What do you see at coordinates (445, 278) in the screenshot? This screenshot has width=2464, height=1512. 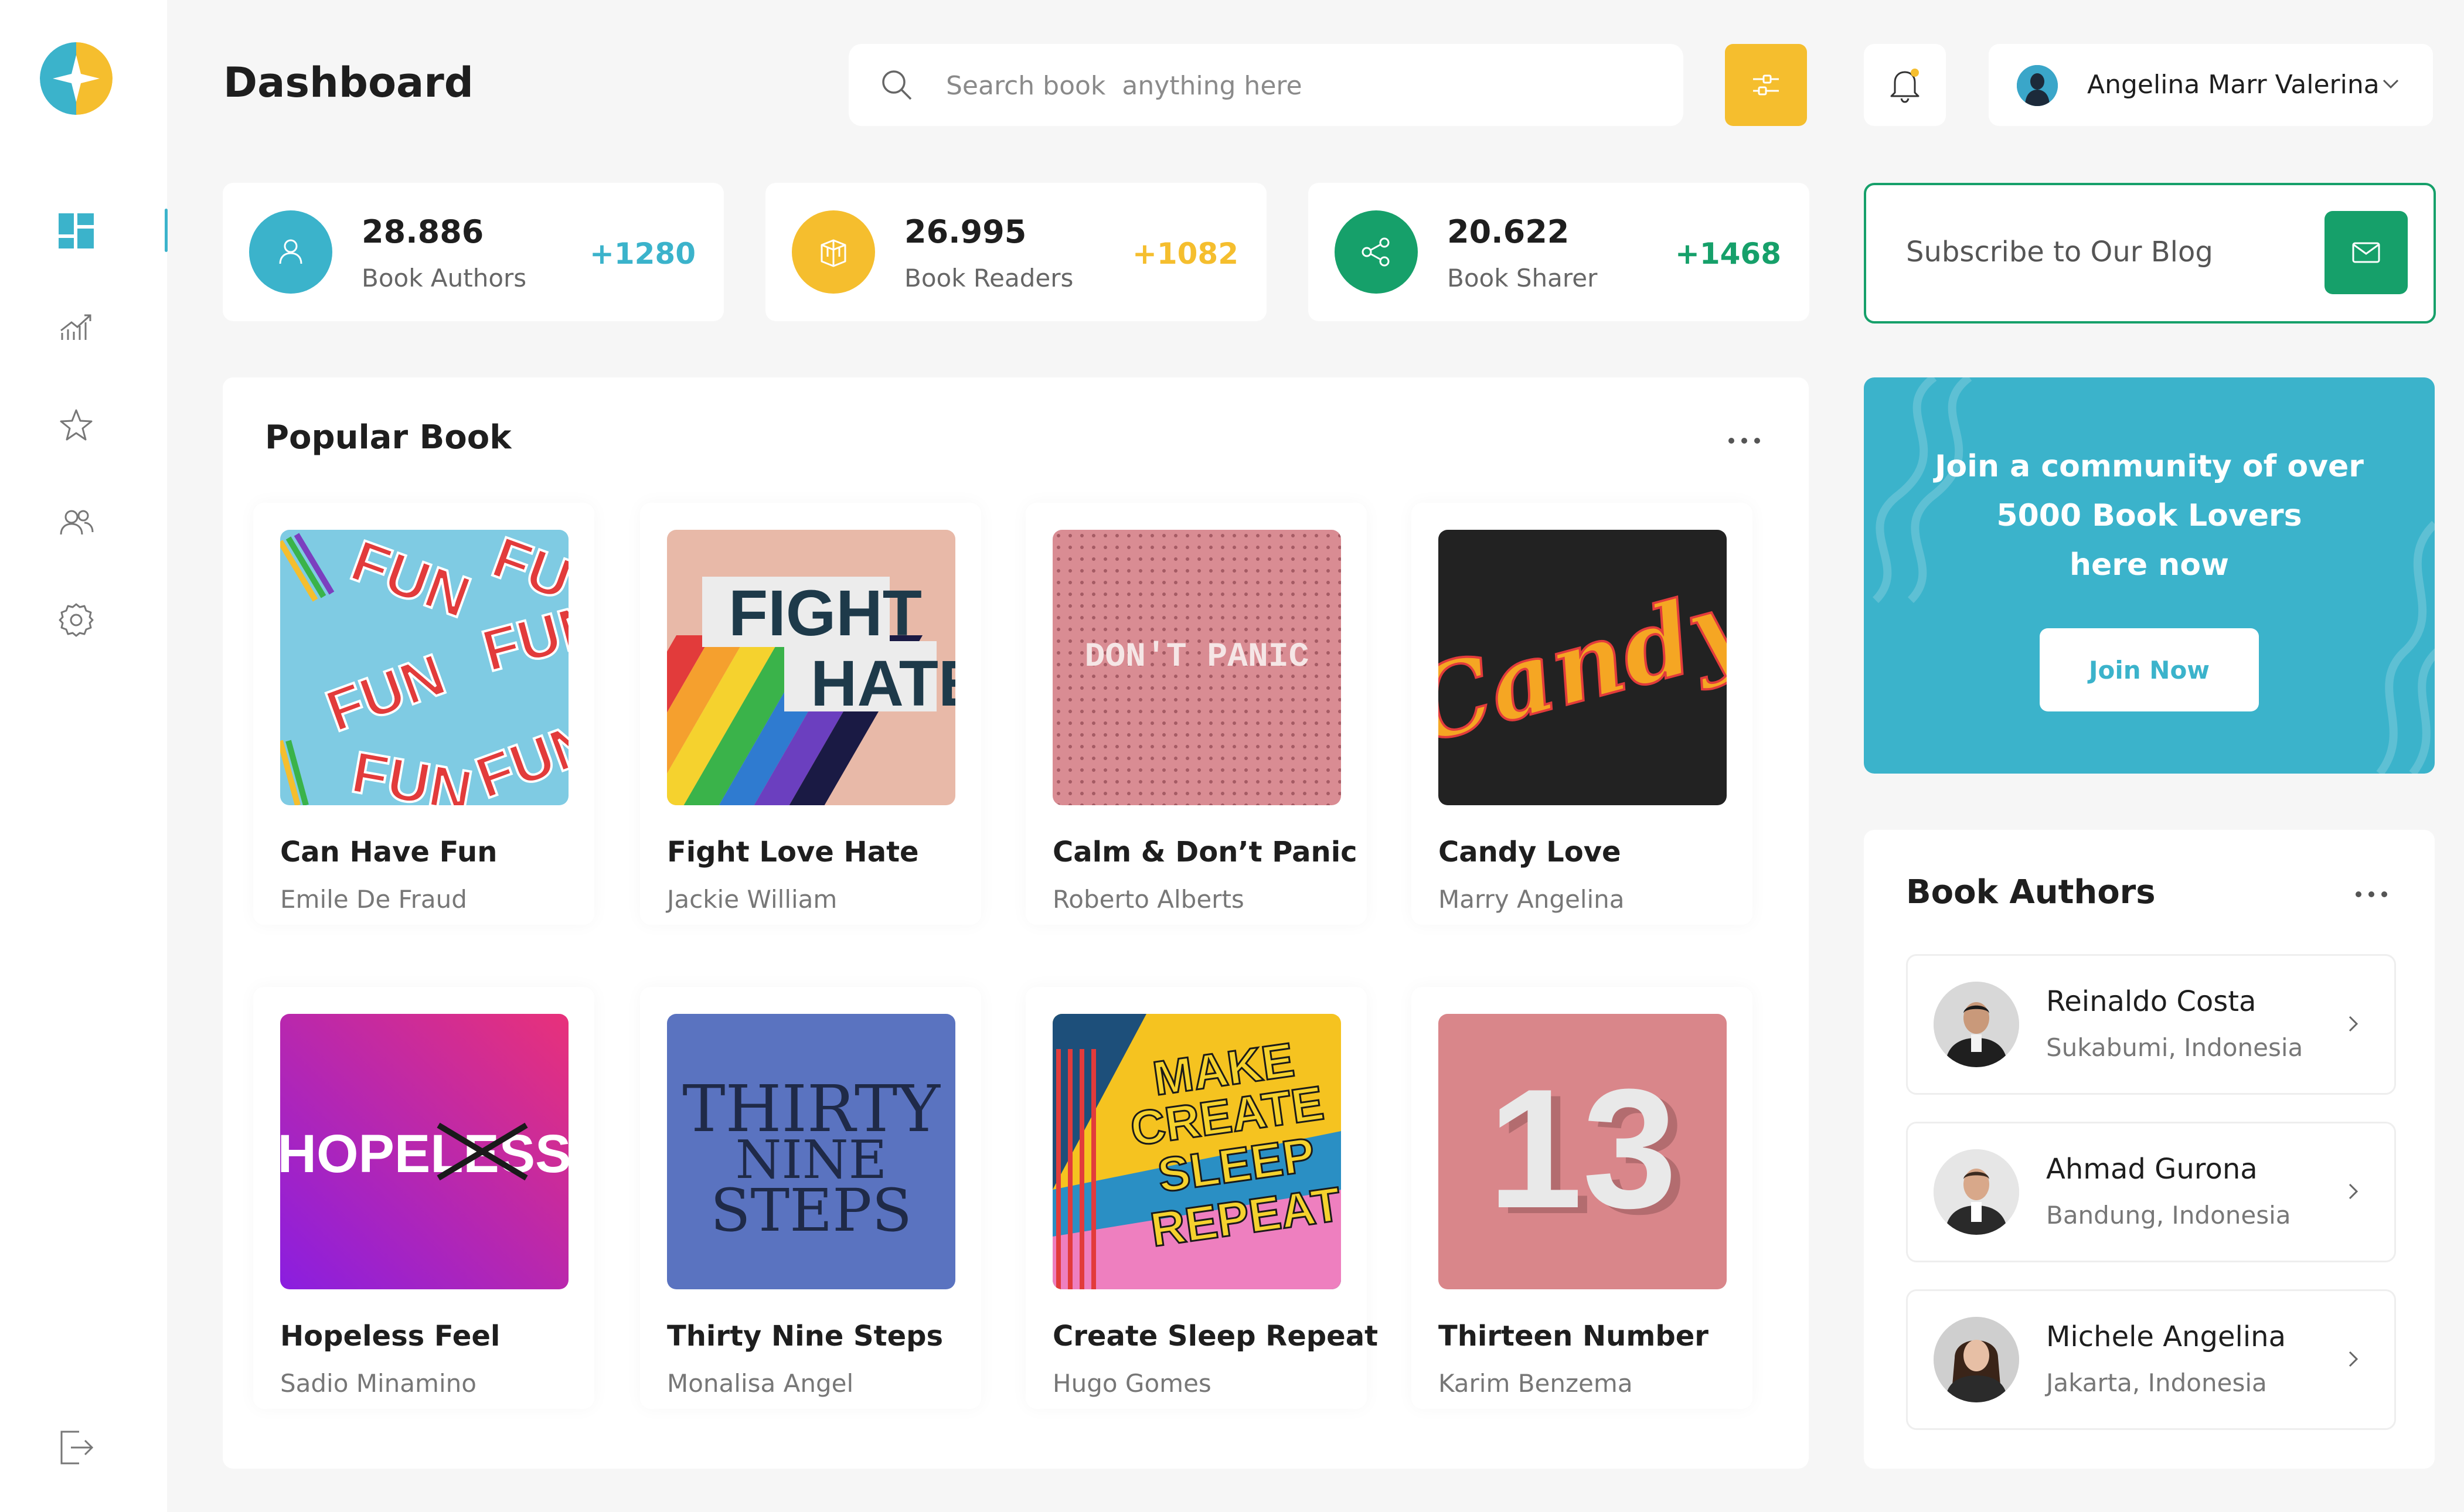 I see `stat-label: Book Authors` at bounding box center [445, 278].